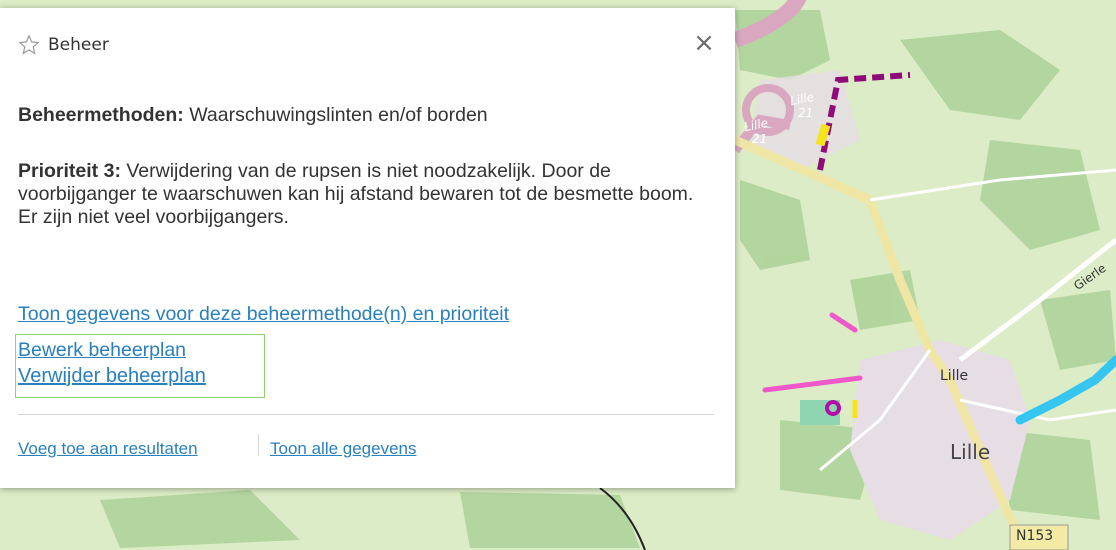 The width and height of the screenshot is (1116, 550). I want to click on close-icon: ×, so click(704, 43).